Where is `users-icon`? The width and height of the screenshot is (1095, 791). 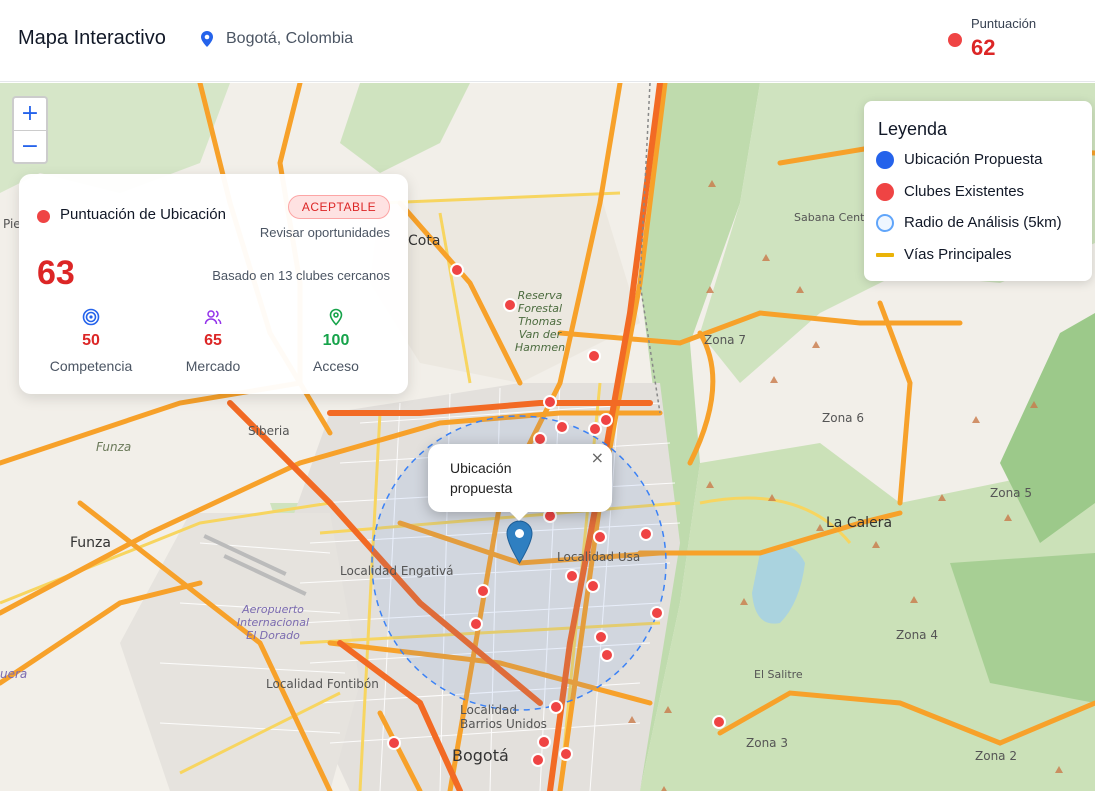 users-icon is located at coordinates (213, 317).